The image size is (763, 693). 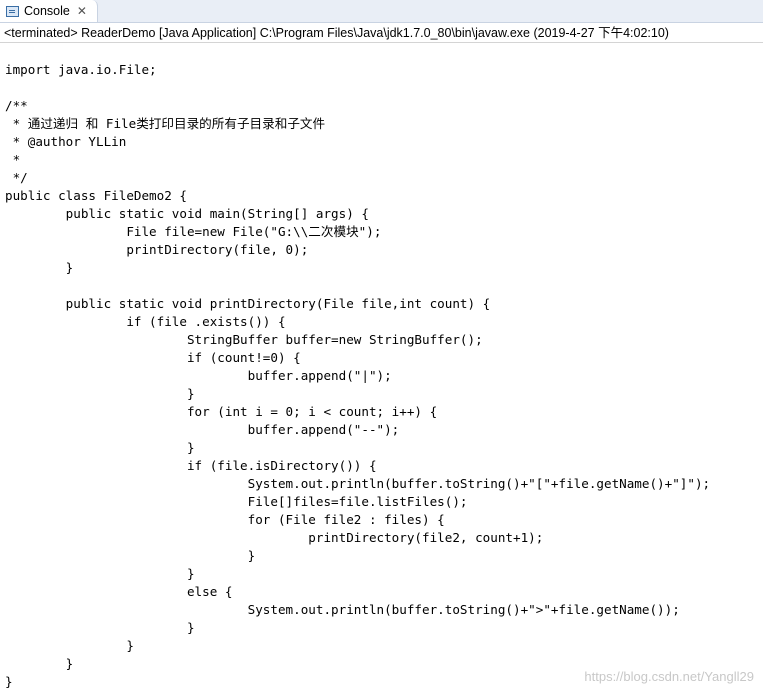 I want to click on tab-console: Console ✕, so click(x=49, y=11).